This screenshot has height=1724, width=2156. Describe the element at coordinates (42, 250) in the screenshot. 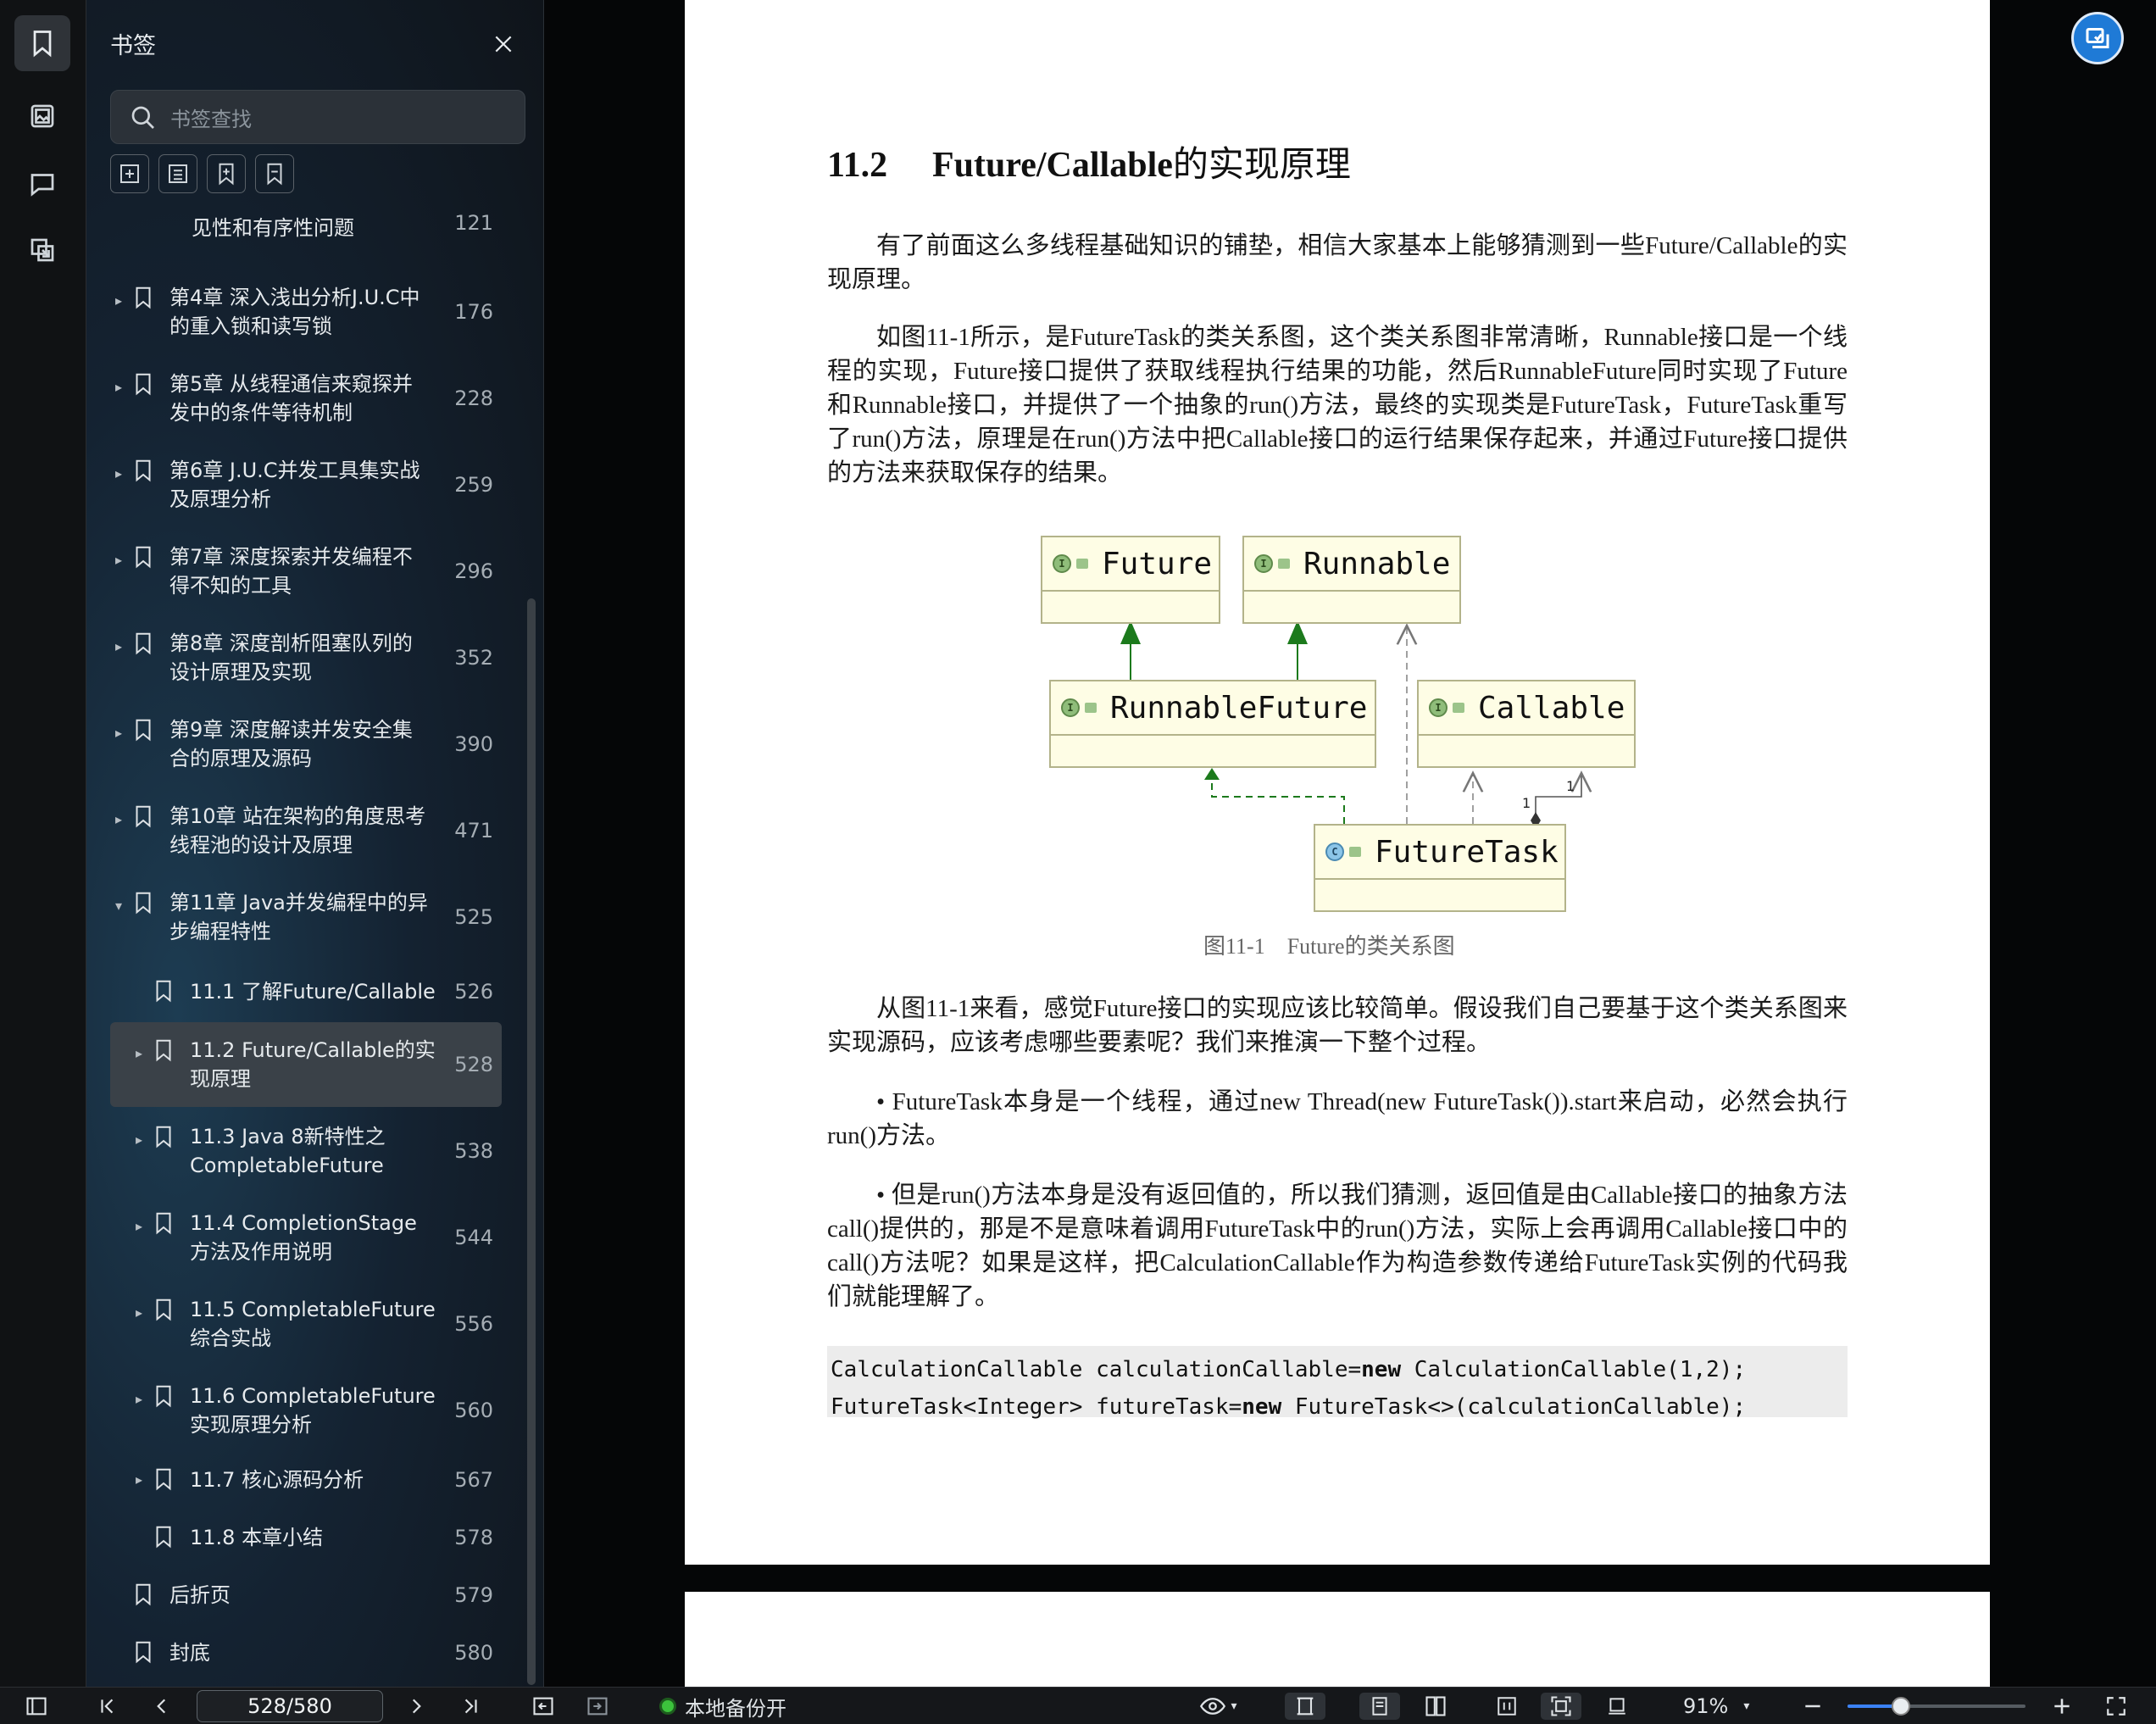

I see `extract-panel-button` at that location.